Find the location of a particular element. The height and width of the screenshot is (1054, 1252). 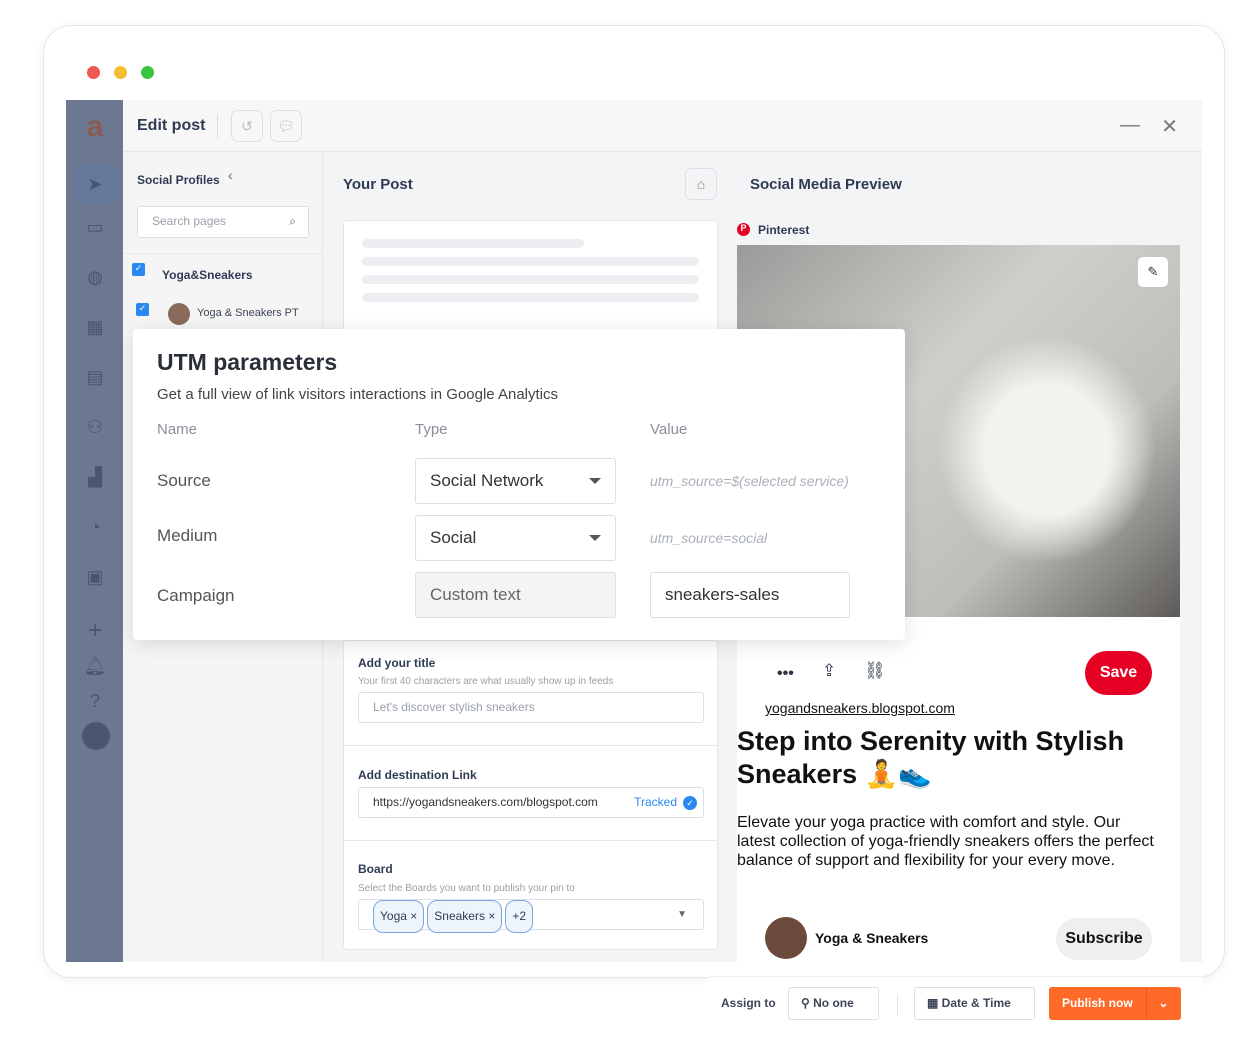

tag-button: ⌂ is located at coordinates (701, 184).